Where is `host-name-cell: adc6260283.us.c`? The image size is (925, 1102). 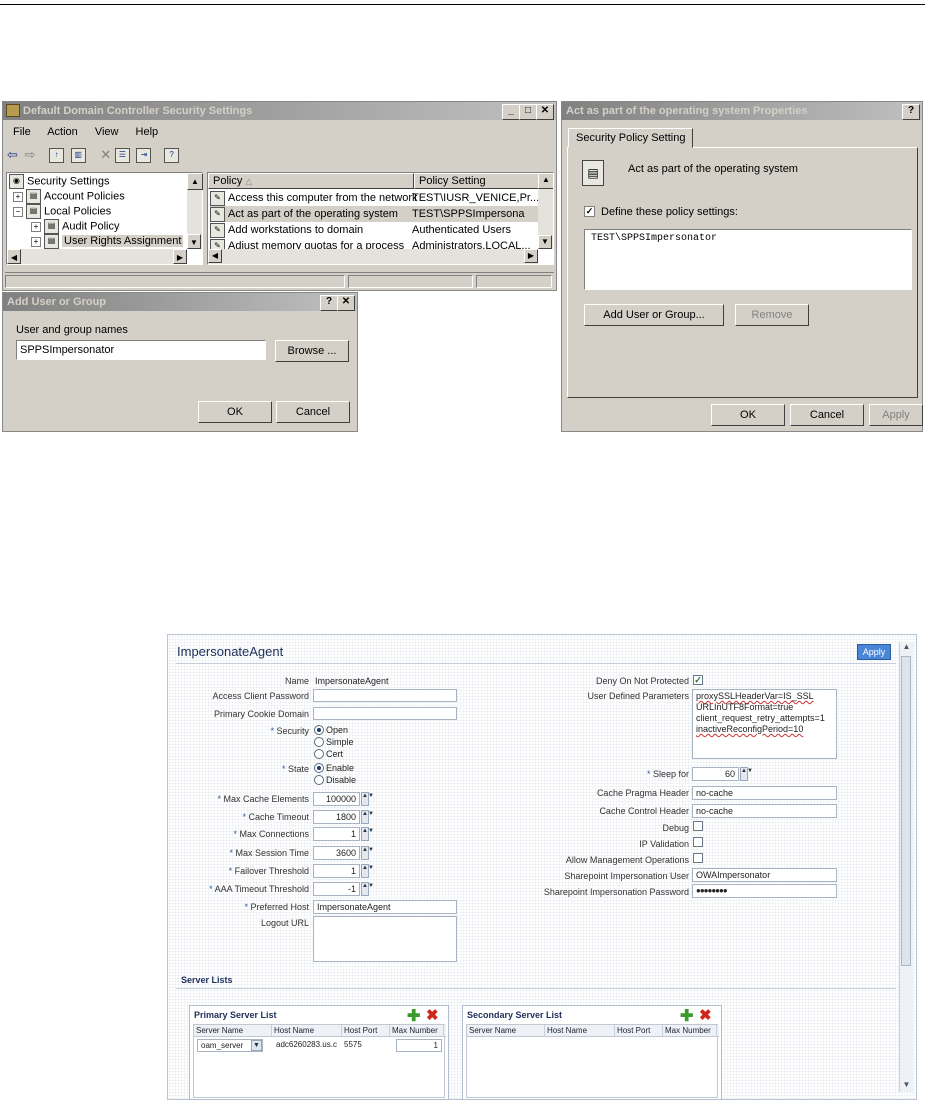 host-name-cell: adc6260283.us.c is located at coordinates (308, 1044).